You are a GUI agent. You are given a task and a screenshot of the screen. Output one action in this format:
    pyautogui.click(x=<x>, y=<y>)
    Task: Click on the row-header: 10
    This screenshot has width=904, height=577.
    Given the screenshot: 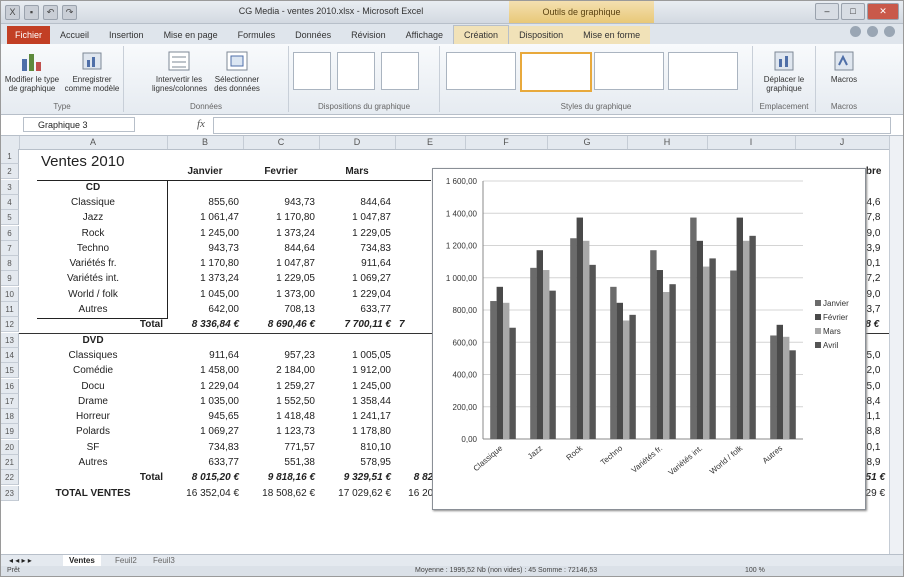 What is the action you would take?
    pyautogui.click(x=10, y=294)
    